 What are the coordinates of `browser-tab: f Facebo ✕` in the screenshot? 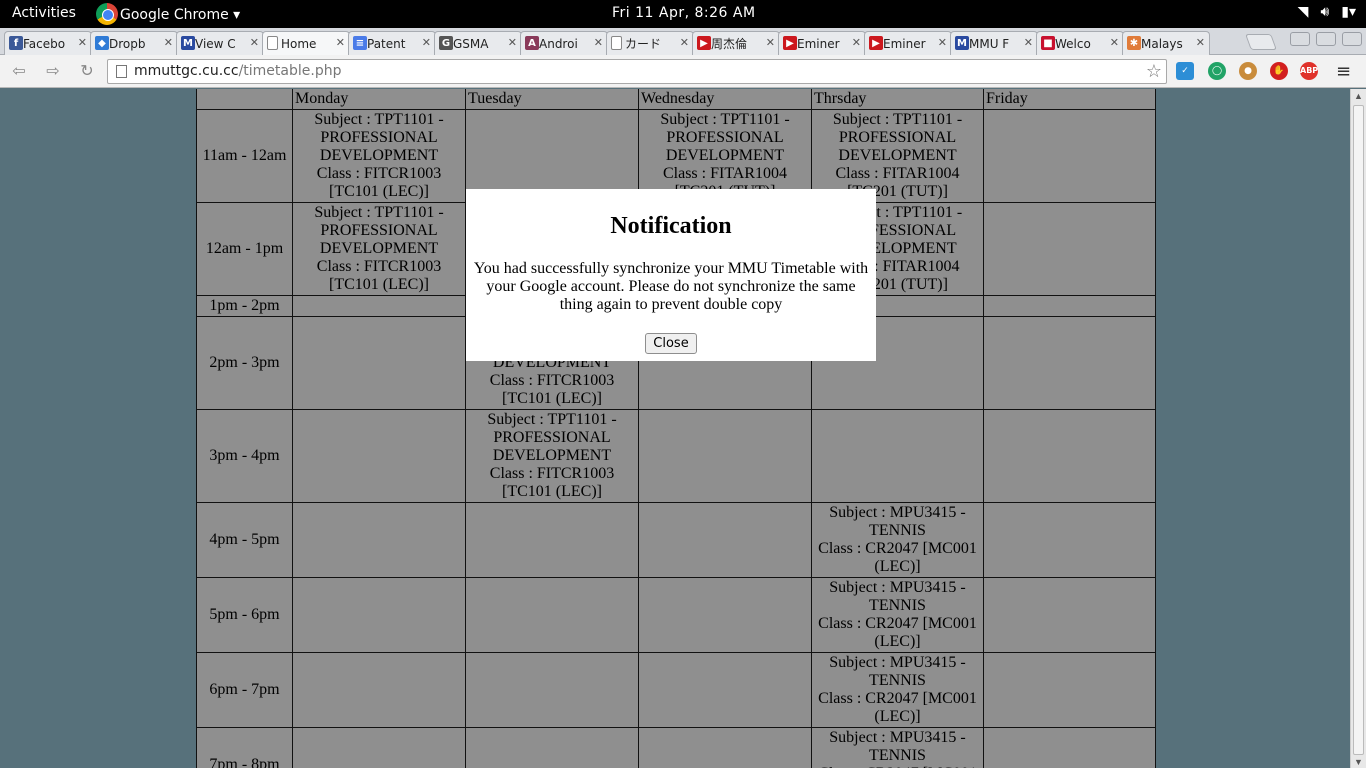 It's located at (48, 43).